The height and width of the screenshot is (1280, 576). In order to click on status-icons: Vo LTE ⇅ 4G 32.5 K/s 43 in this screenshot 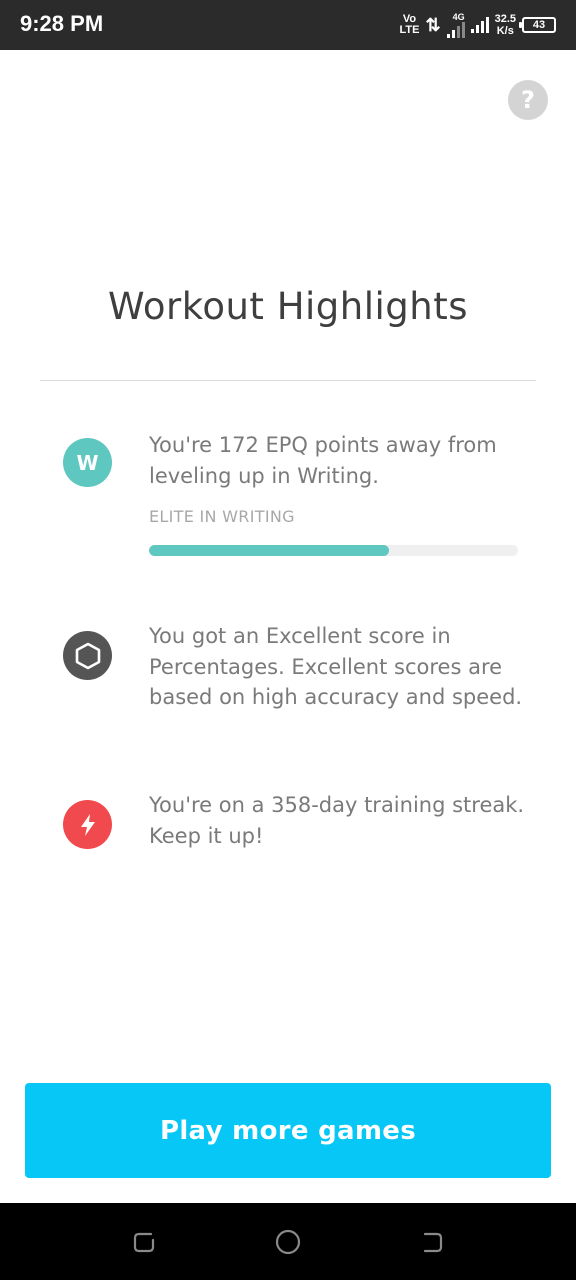, I will do `click(478, 25)`.